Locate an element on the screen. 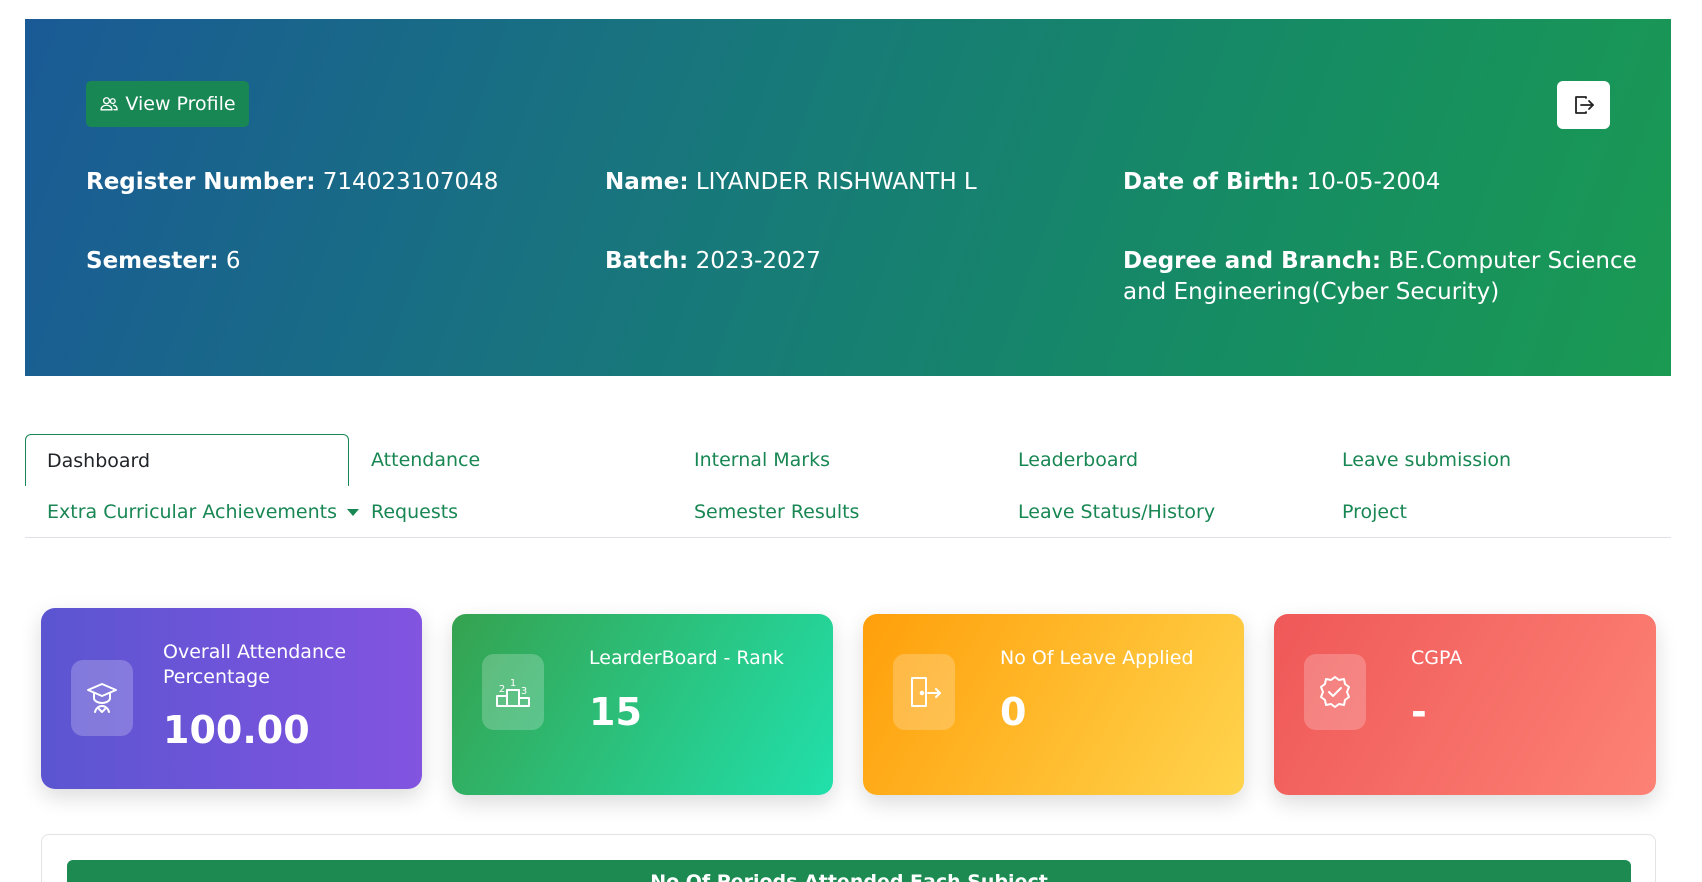 The width and height of the screenshot is (1702, 882). tab-leave-submission: Leave submission is located at coordinates (1426, 460).